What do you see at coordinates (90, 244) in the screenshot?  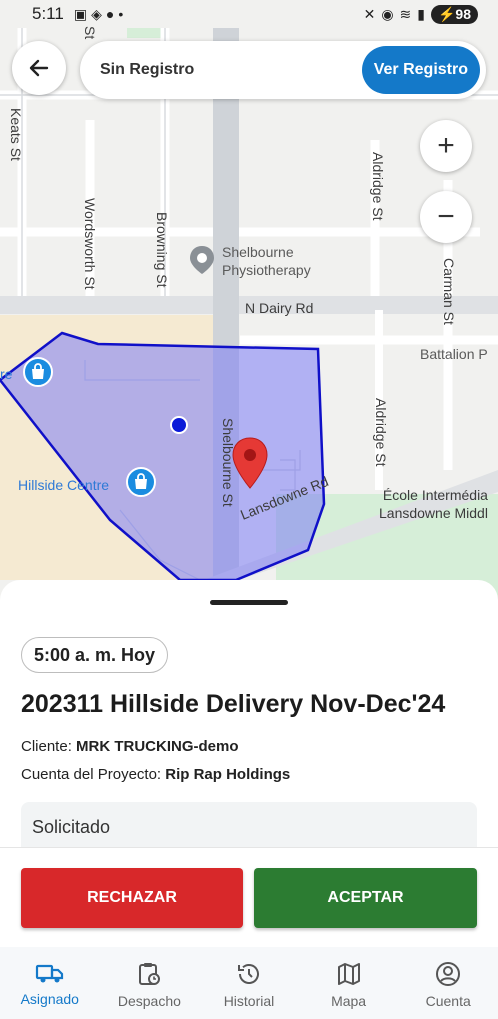 I see `street-label-wordsworth: Wordsworth St` at bounding box center [90, 244].